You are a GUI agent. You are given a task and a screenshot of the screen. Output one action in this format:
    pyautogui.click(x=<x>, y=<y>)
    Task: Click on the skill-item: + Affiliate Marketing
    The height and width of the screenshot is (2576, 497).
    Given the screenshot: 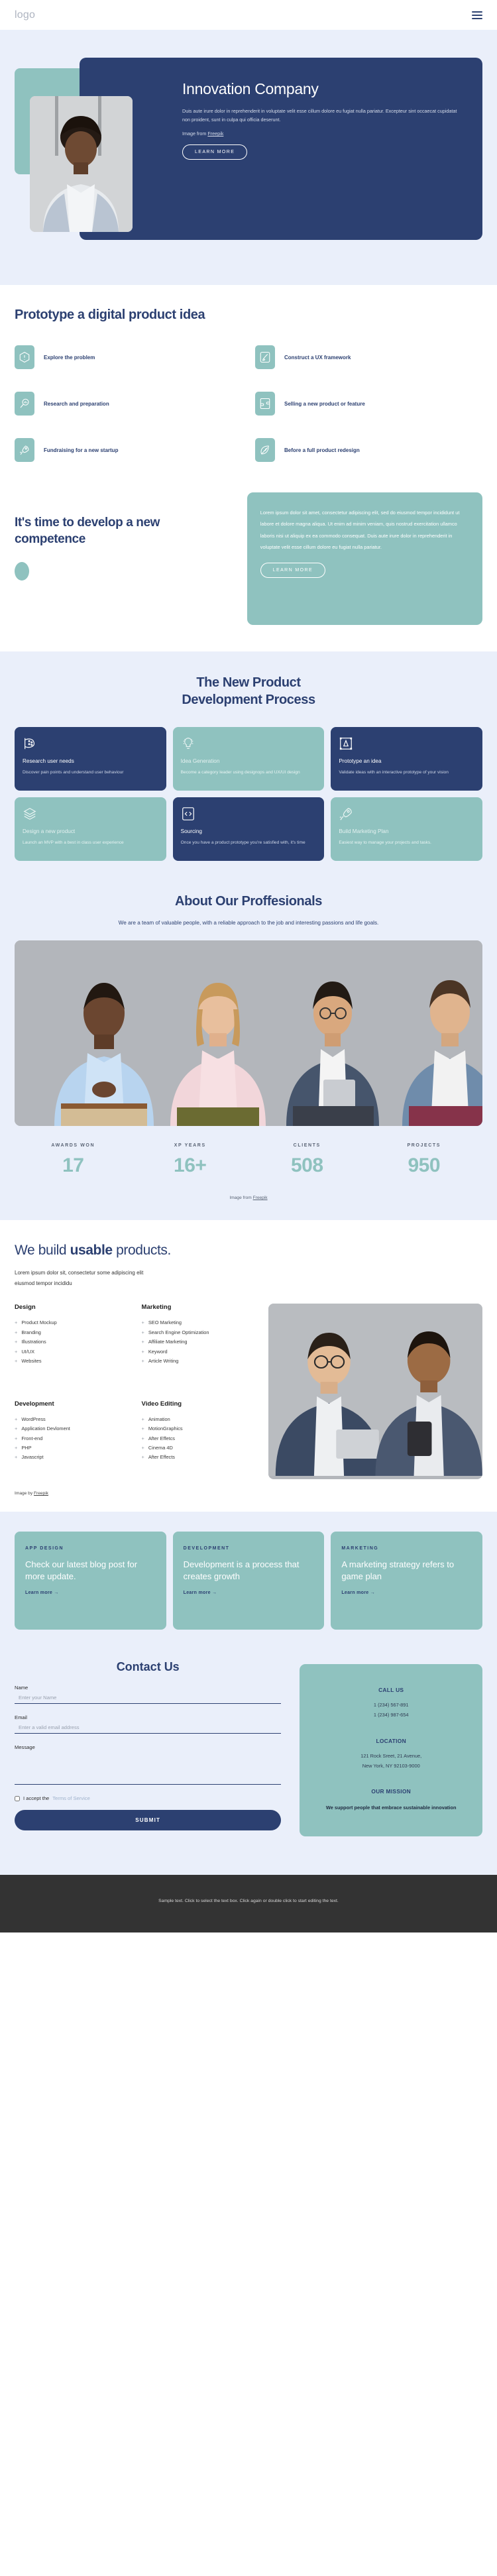 What is the action you would take?
    pyautogui.click(x=200, y=1342)
    